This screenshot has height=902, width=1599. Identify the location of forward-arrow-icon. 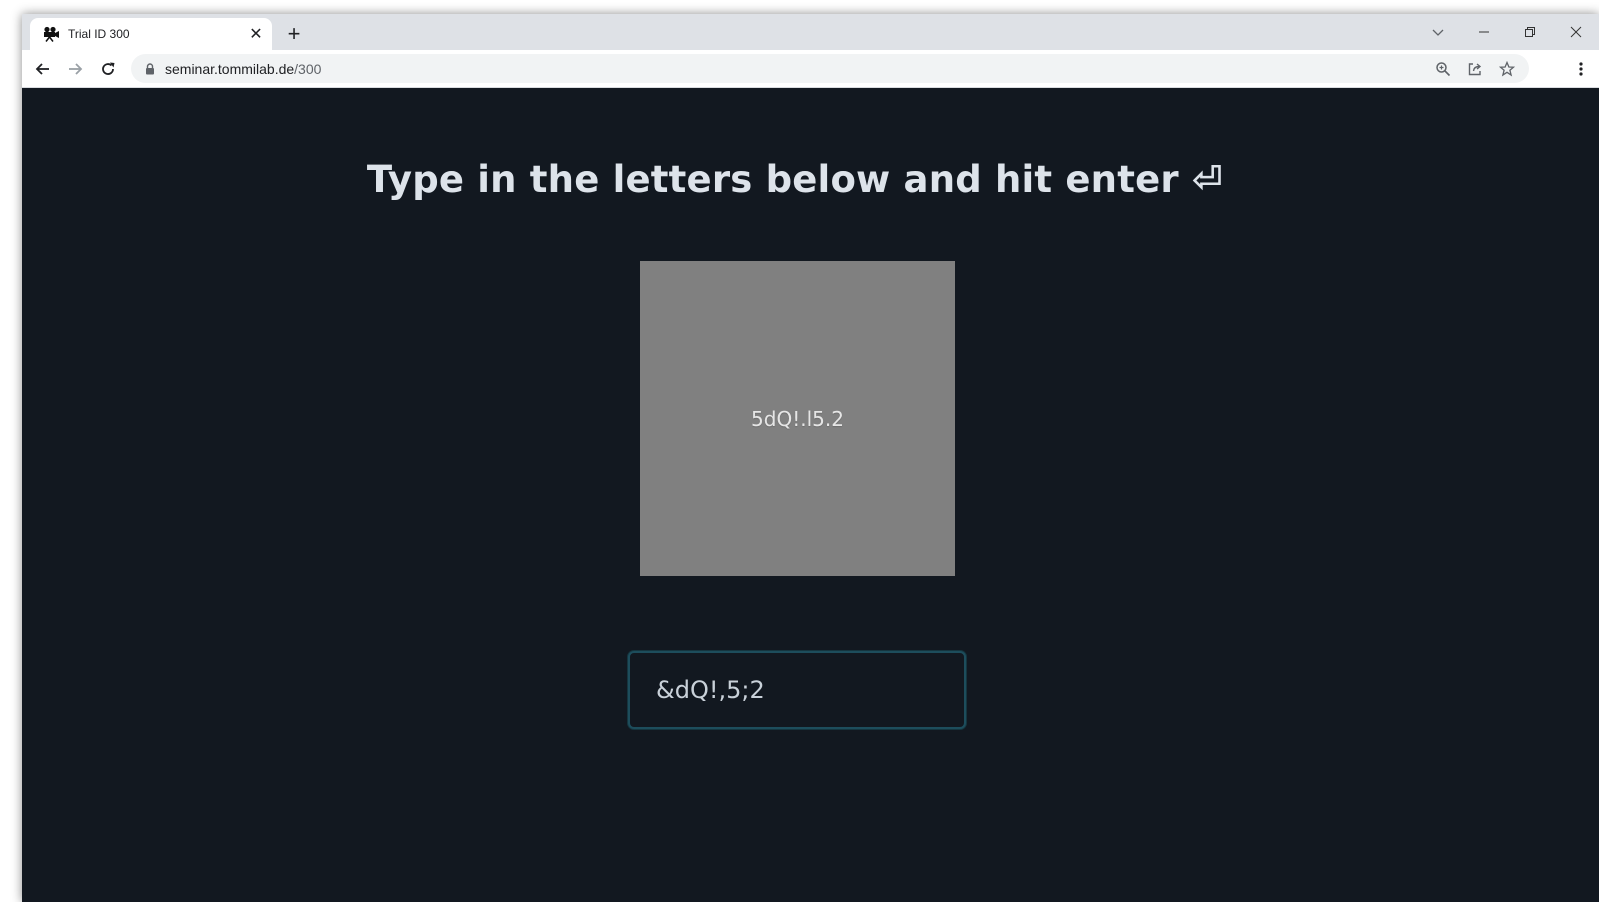
(75, 69).